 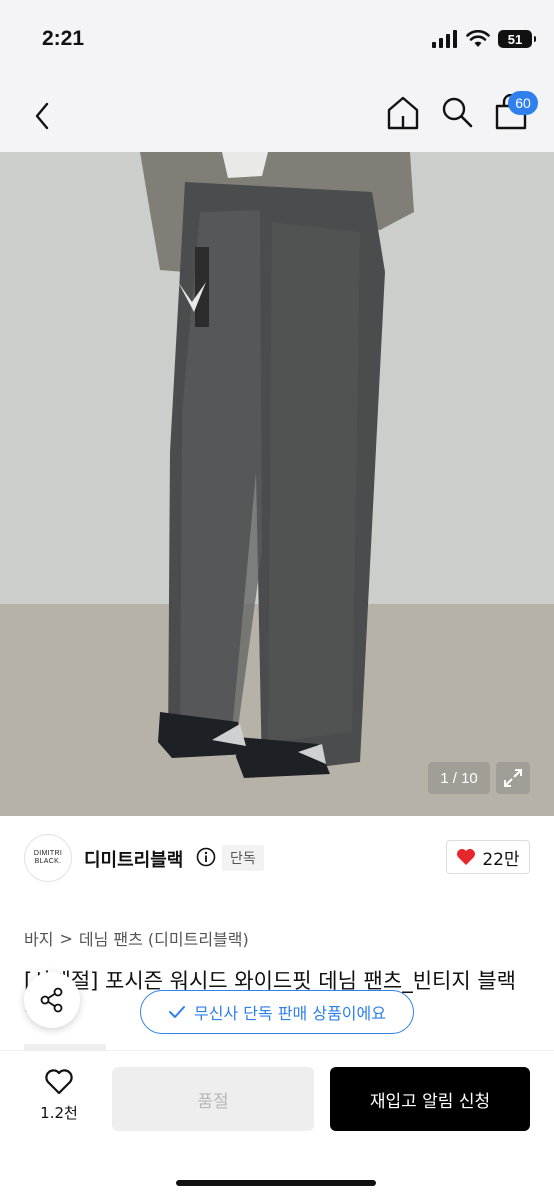 What do you see at coordinates (38, 938) in the screenshot?
I see `breadcrumb-level1: 바지` at bounding box center [38, 938].